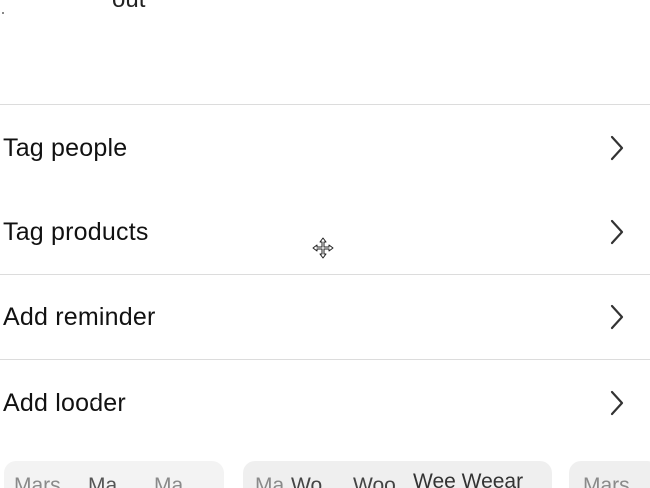  I want to click on move-cursor-icon, so click(323, 248).